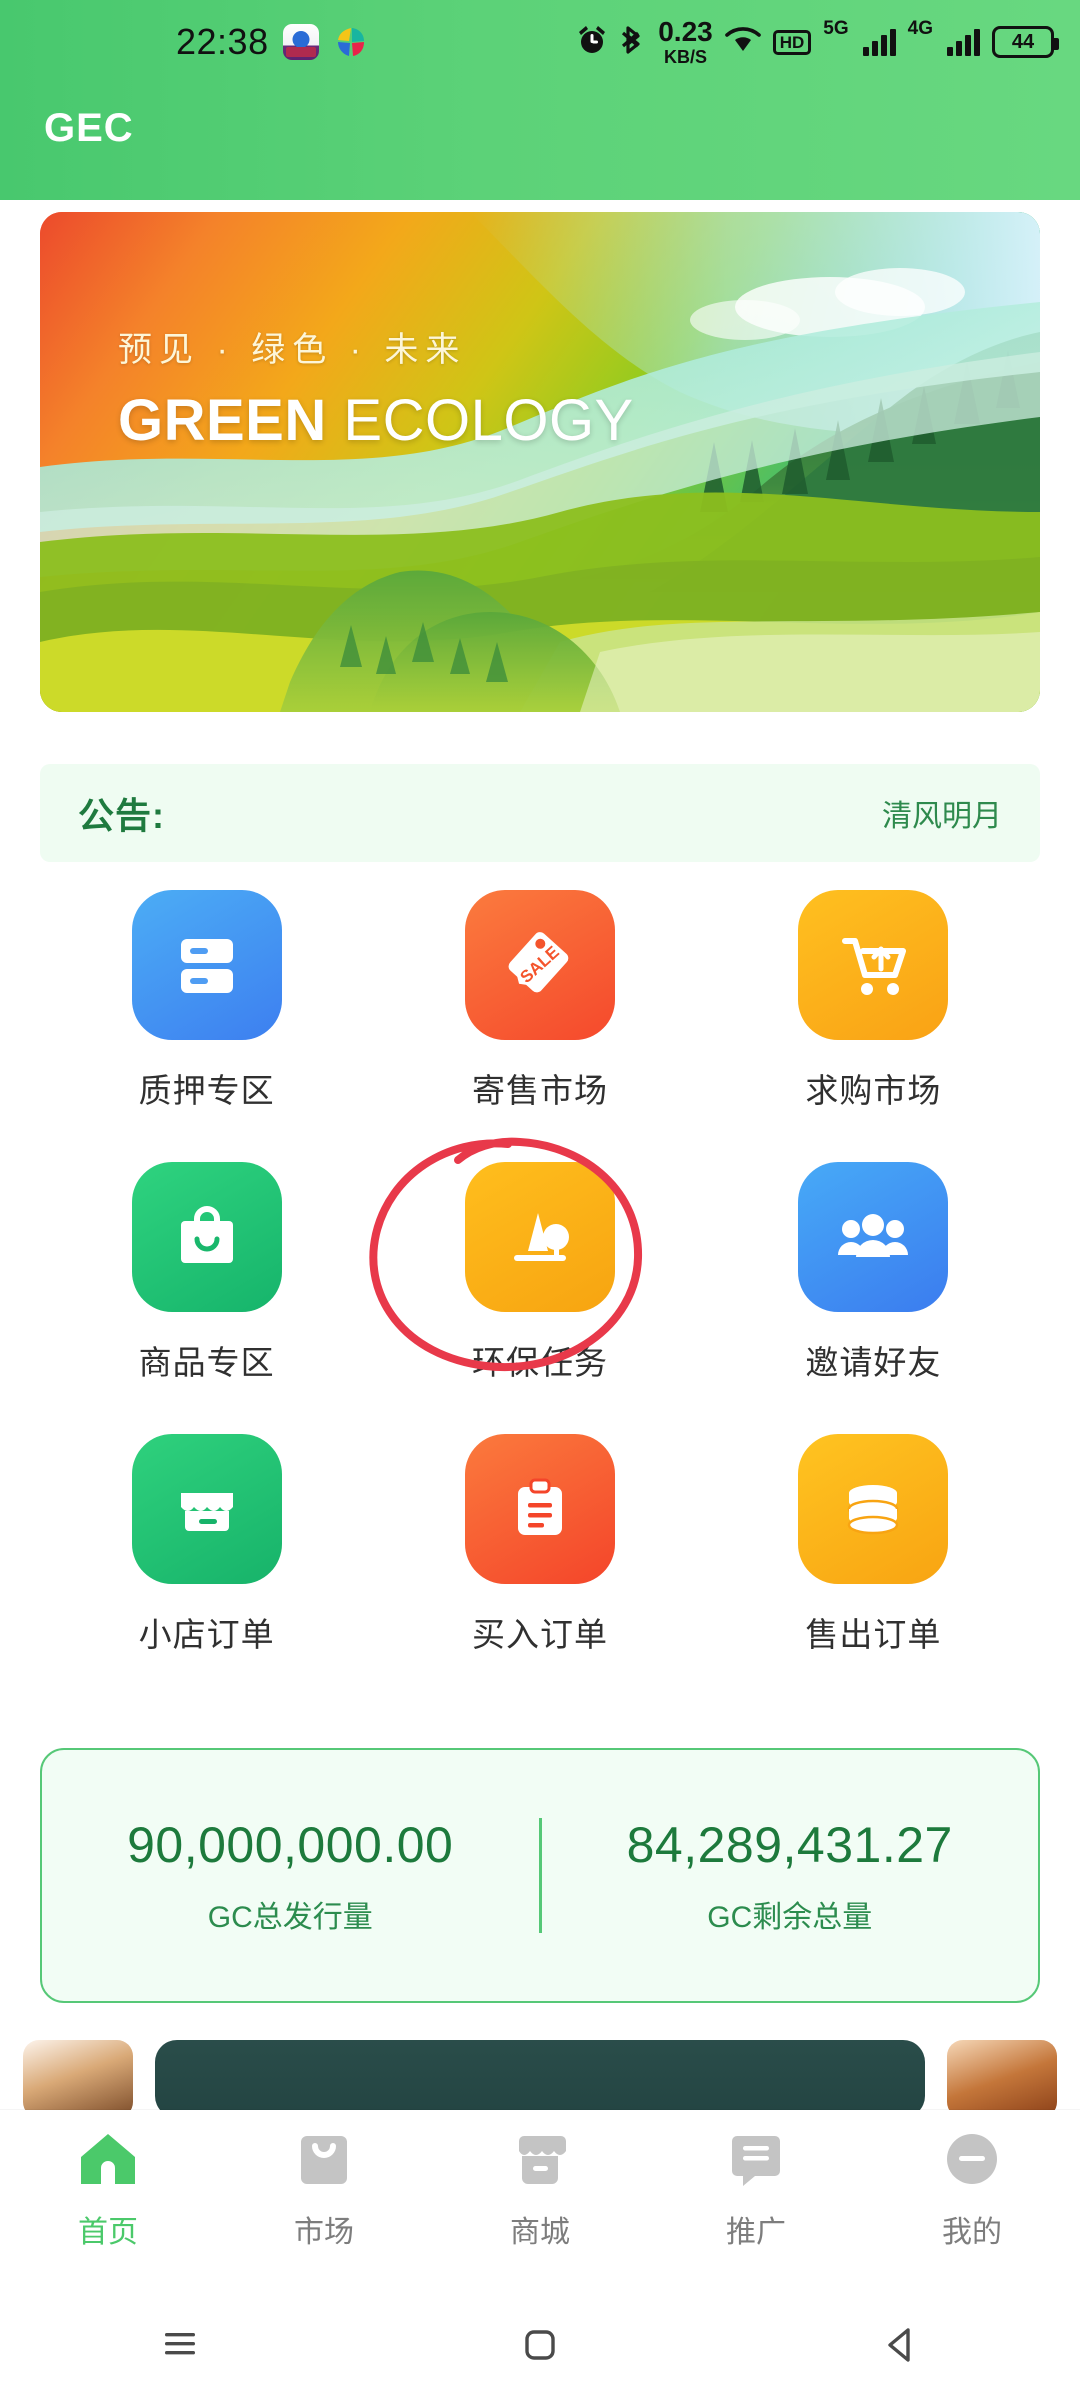 The image size is (1080, 2400). What do you see at coordinates (873, 1362) in the screenshot?
I see `grid-item-label: 邀请好友` at bounding box center [873, 1362].